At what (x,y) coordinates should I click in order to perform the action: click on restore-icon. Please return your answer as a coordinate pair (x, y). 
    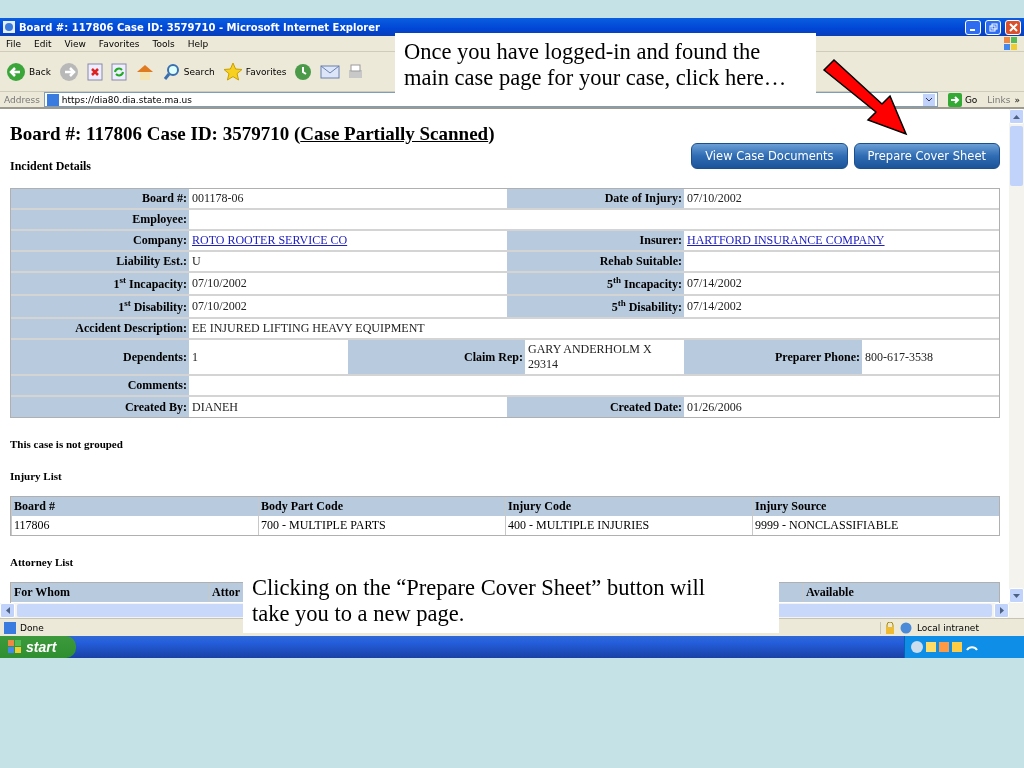
    Looking at the image, I should click on (993, 27).